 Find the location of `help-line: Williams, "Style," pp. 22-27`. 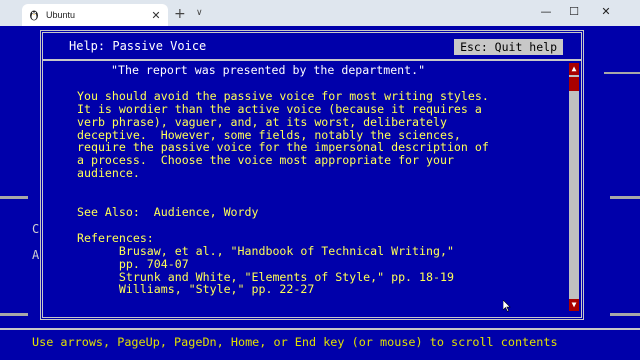

help-line: Williams, "Style," pp. 22-27 is located at coordinates (196, 289).